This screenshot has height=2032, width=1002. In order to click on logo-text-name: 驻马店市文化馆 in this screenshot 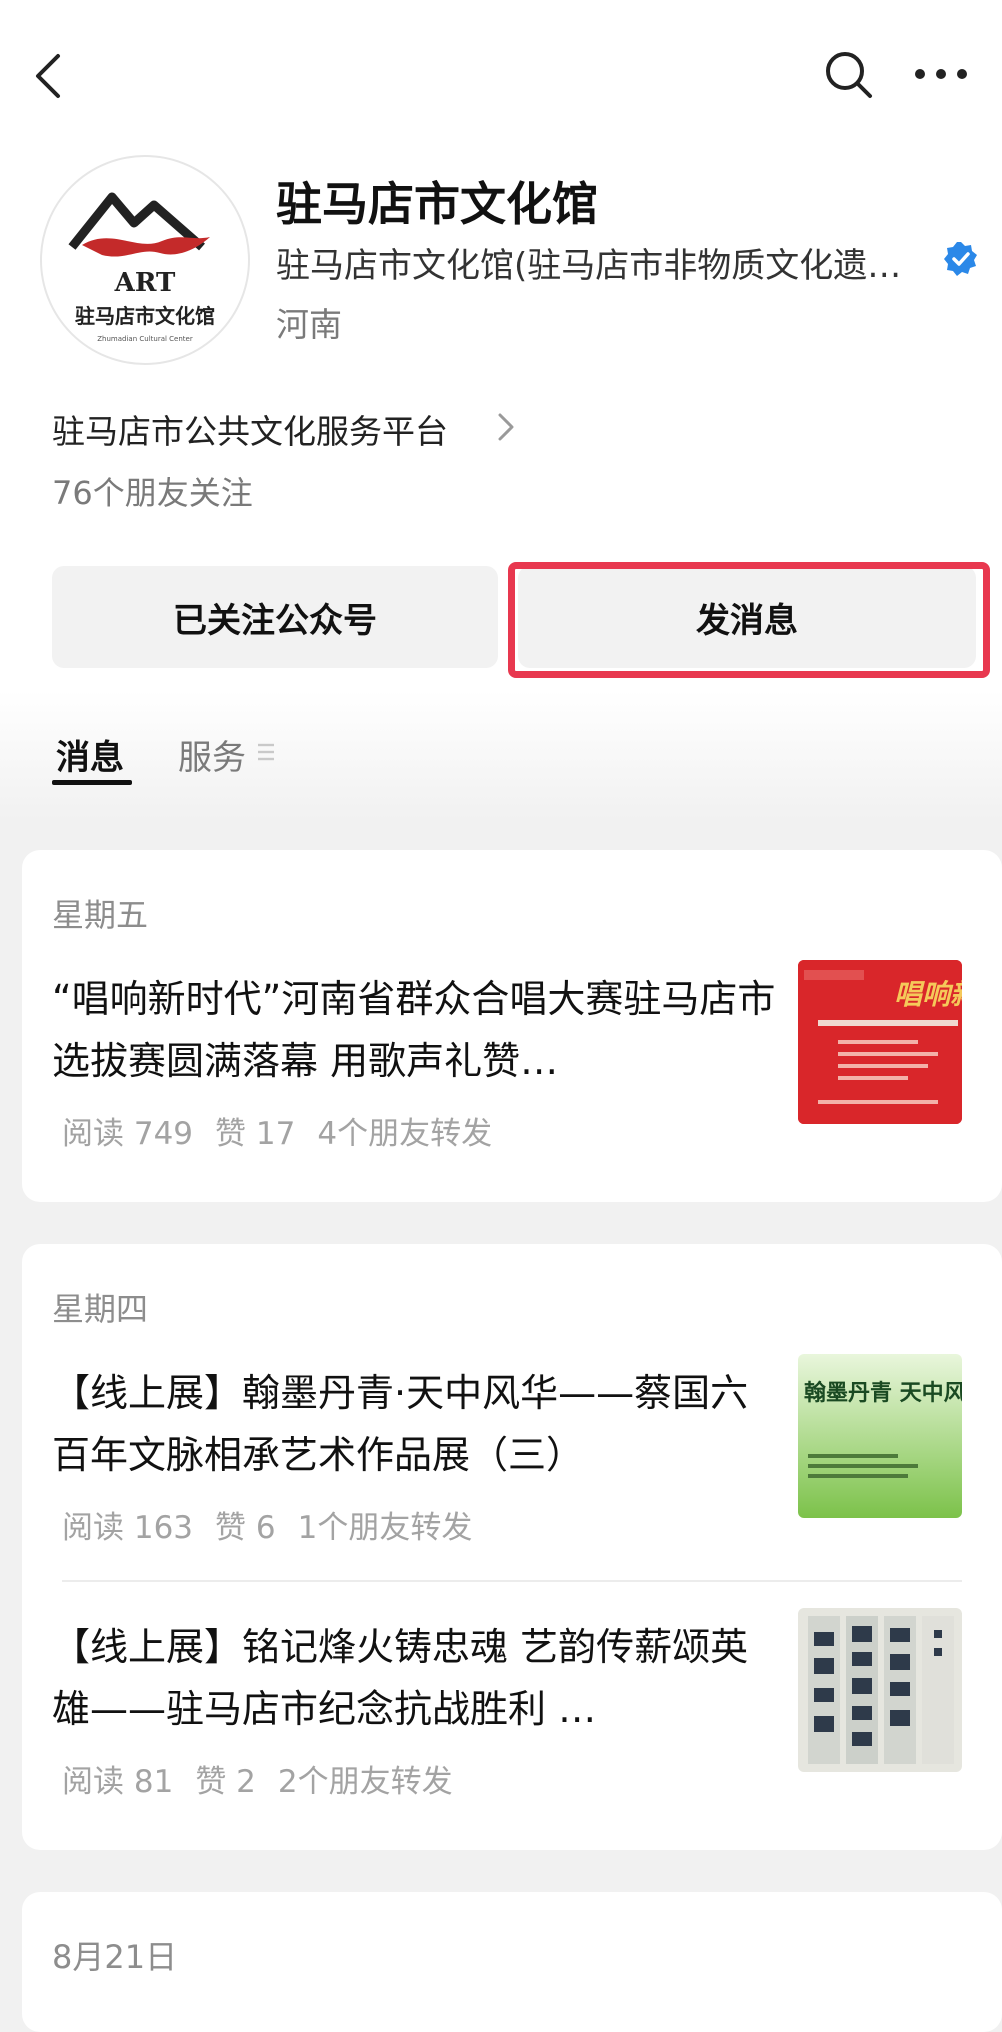, I will do `click(145, 316)`.